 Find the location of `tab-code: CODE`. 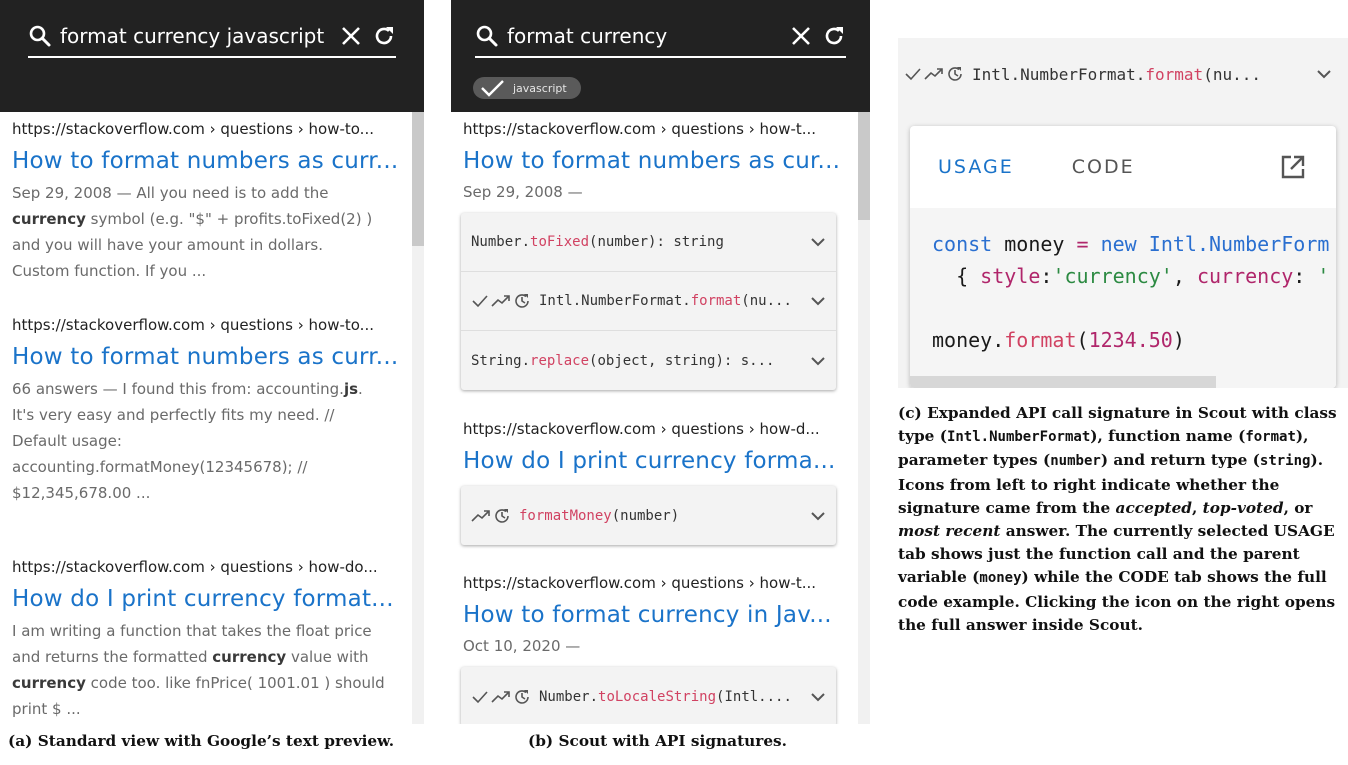

tab-code: CODE is located at coordinates (1103, 167).